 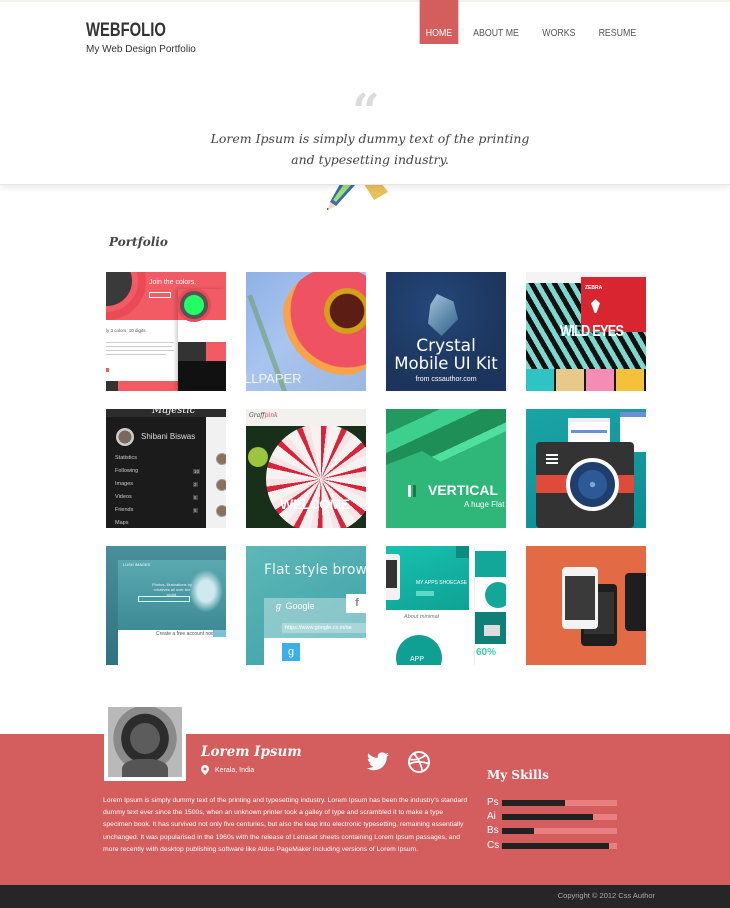 I want to click on tile-content: Create a free account now, so click(x=172, y=647).